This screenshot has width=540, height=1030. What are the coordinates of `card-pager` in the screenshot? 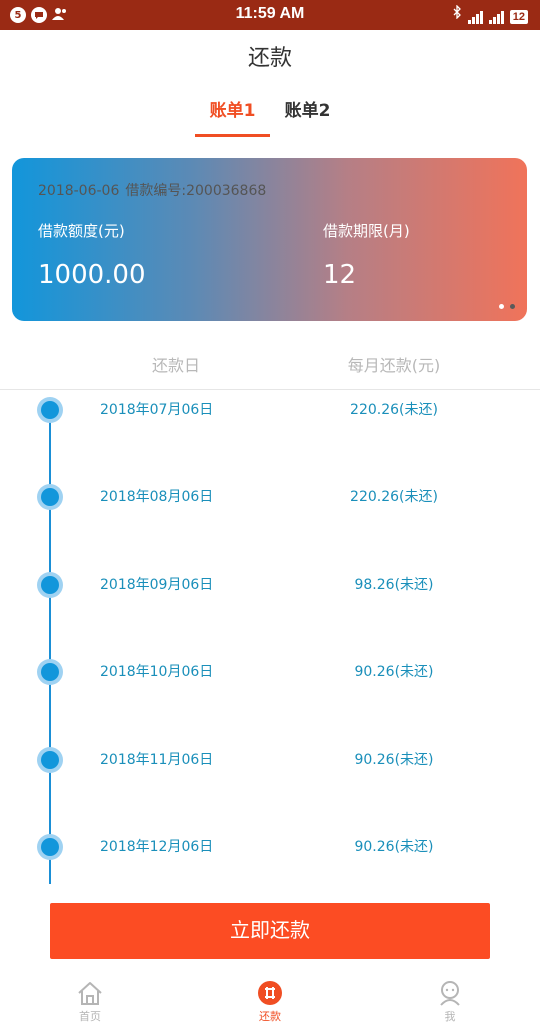 It's located at (507, 306).